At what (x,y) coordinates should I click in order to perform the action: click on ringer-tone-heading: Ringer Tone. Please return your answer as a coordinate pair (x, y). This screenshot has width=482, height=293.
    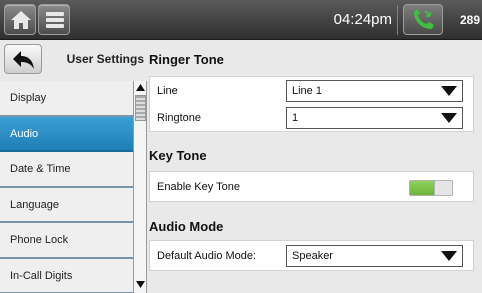
    Looking at the image, I should click on (186, 59).